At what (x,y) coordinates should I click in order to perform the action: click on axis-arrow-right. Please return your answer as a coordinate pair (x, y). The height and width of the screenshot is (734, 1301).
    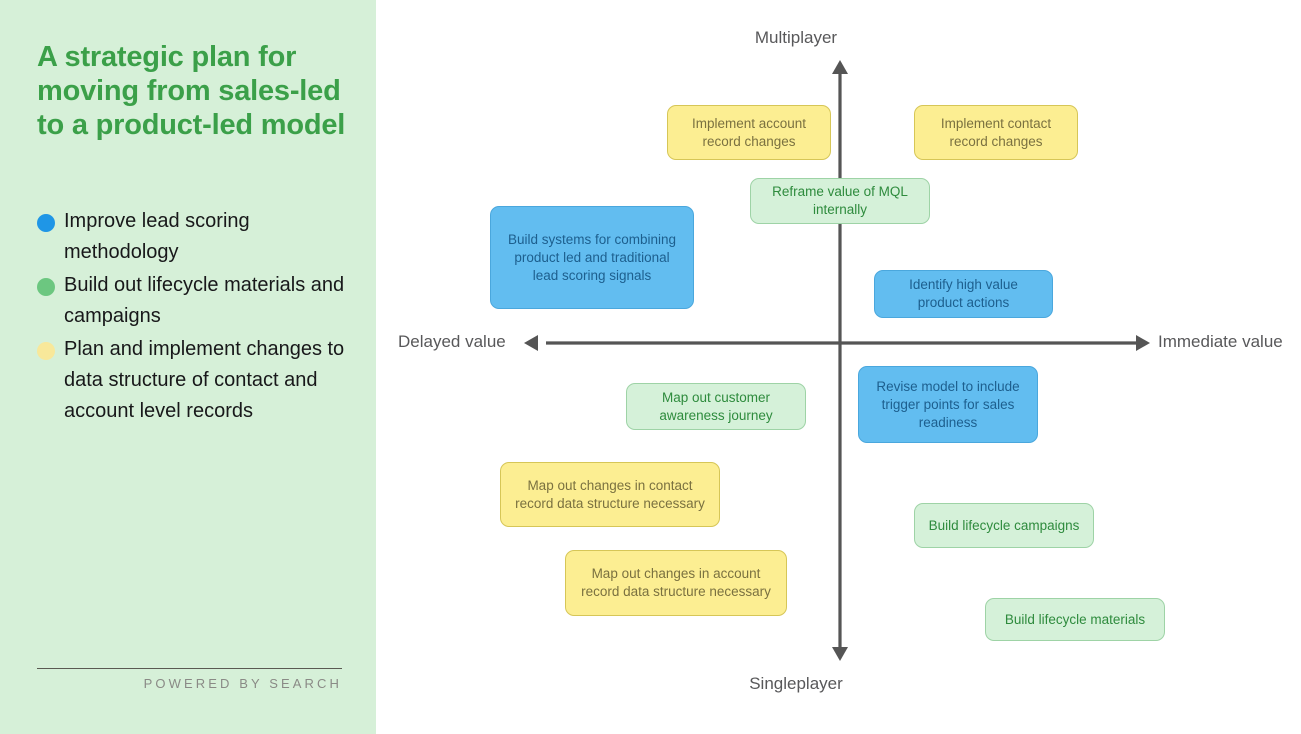
    Looking at the image, I should click on (1143, 343).